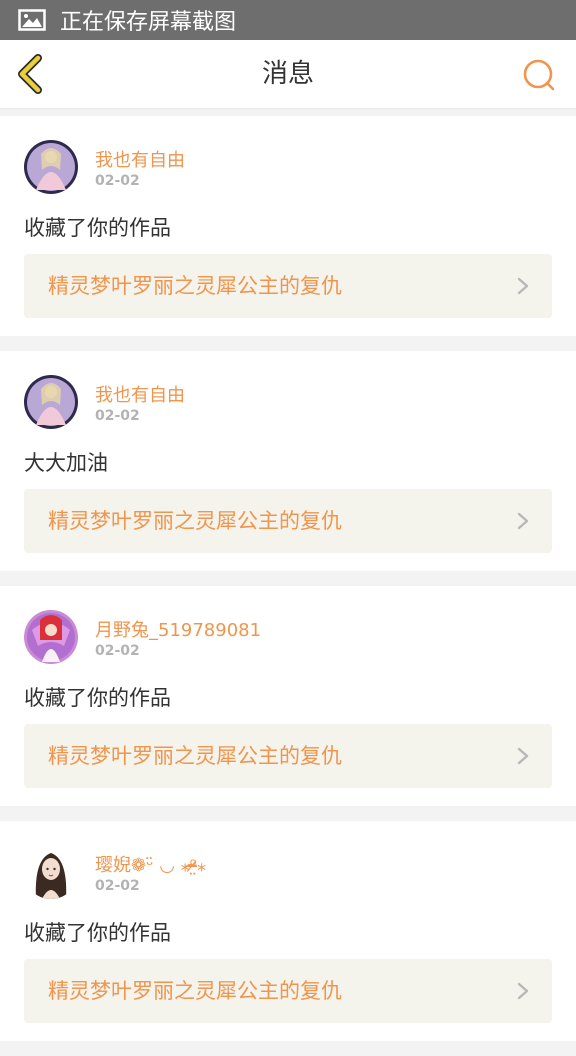  I want to click on username: 璎婗❁ᵕ̈ ◡ ⁎ᵒ̴̶̷̤⁎, so click(150, 864).